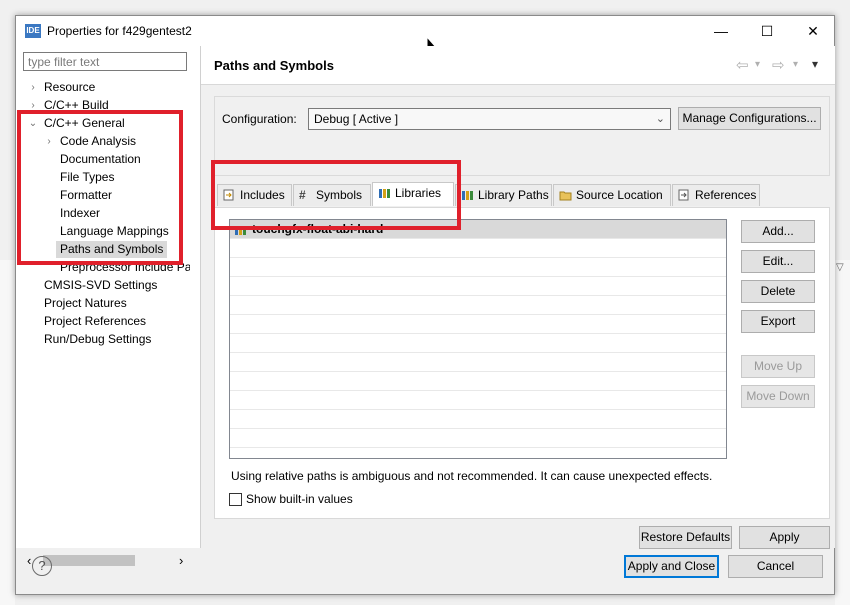  Describe the element at coordinates (274, 65) in the screenshot. I see `page-title: Paths and Symbols` at that location.